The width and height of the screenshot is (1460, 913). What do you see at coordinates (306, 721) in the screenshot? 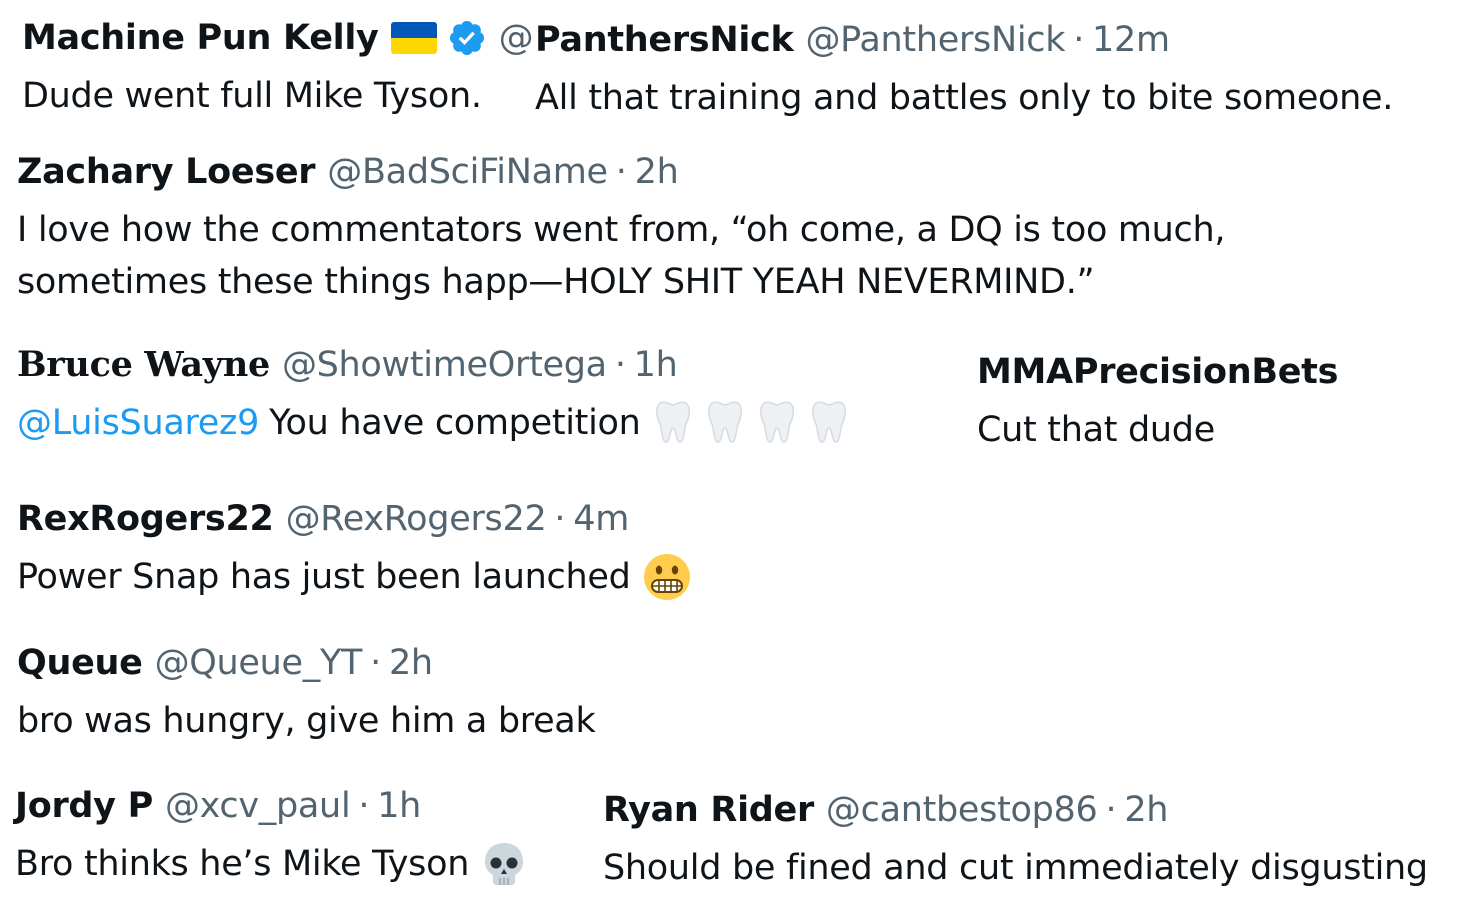
I see `tweet-text: bro was hungry, give him a break` at bounding box center [306, 721].